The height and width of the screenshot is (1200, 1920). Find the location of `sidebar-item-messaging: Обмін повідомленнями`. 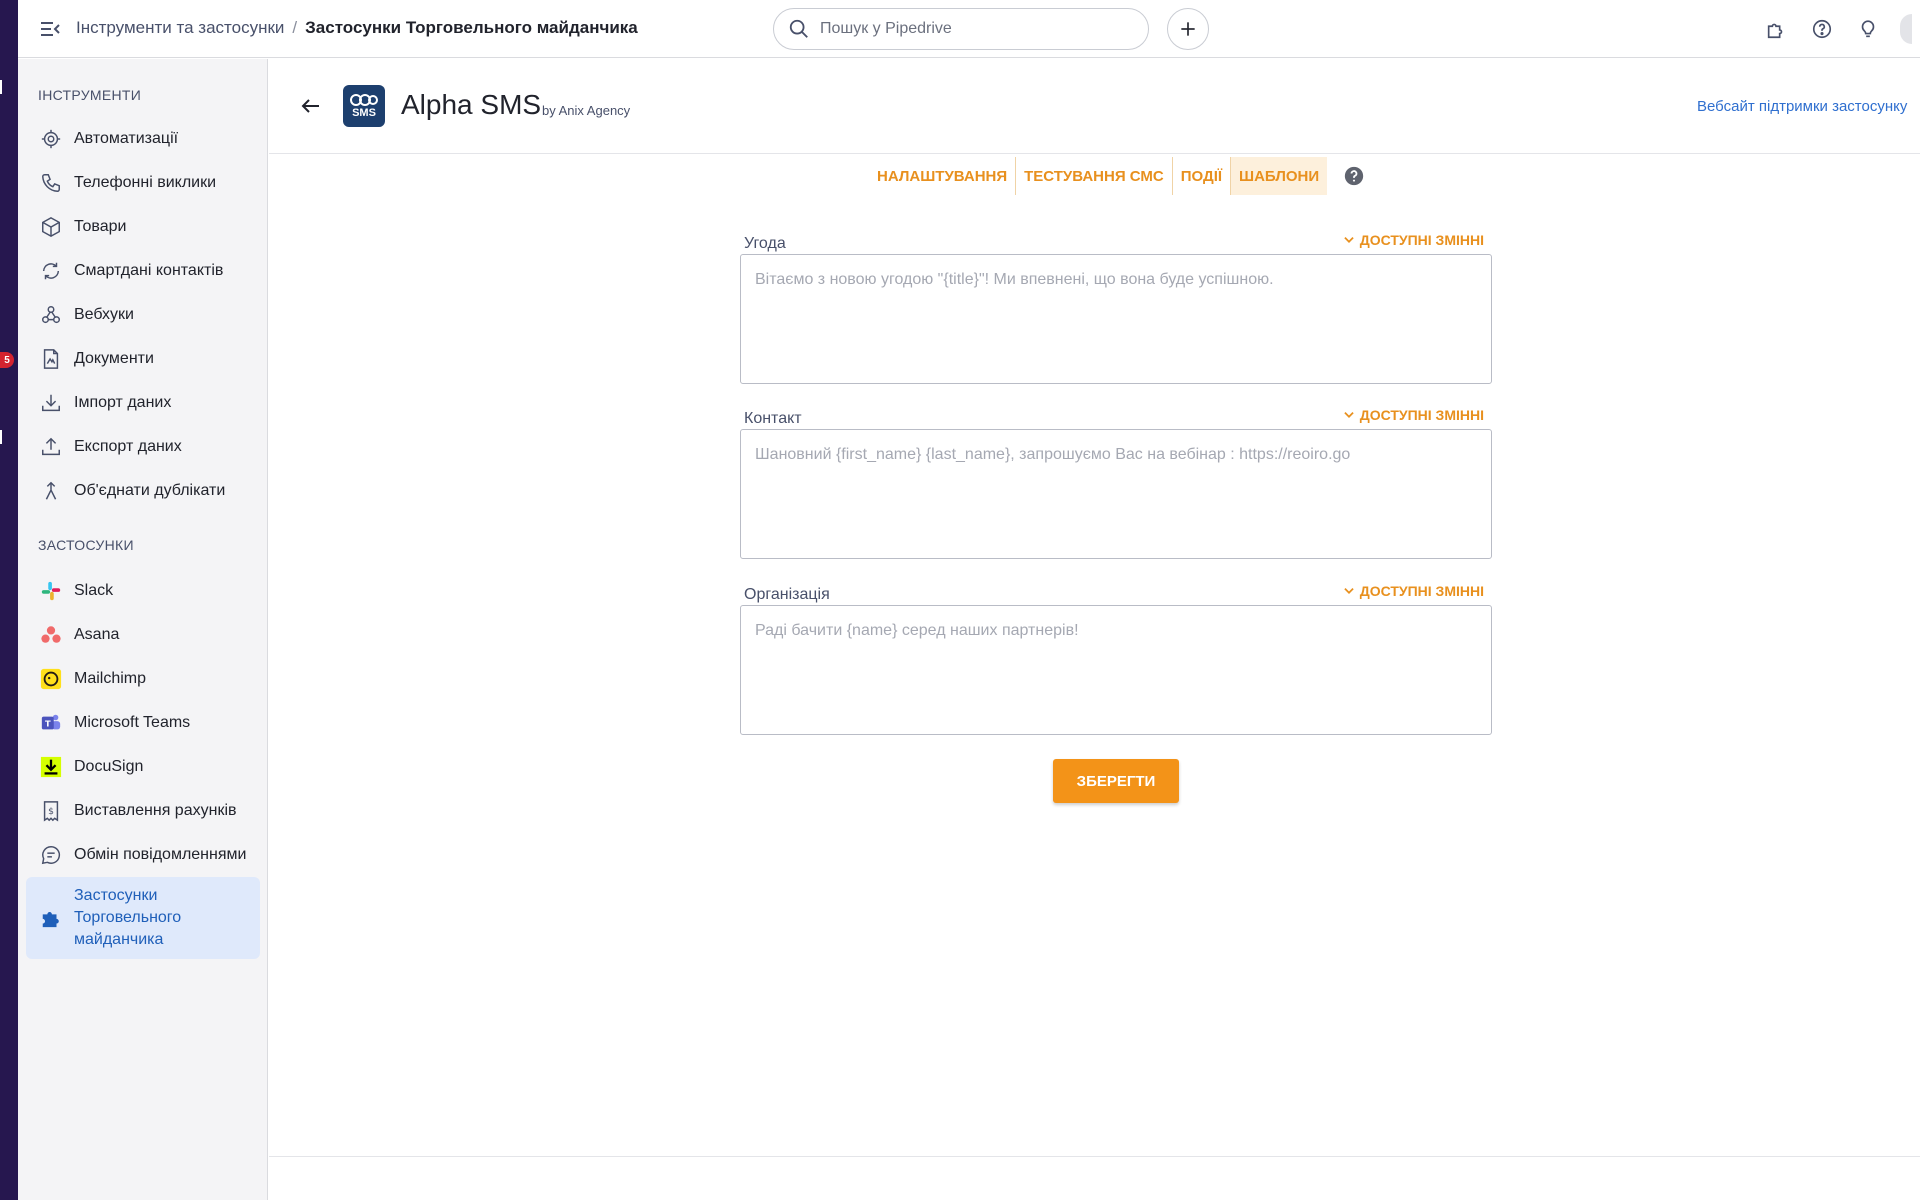

sidebar-item-messaging: Обмін повідомленнями is located at coordinates (143, 855).